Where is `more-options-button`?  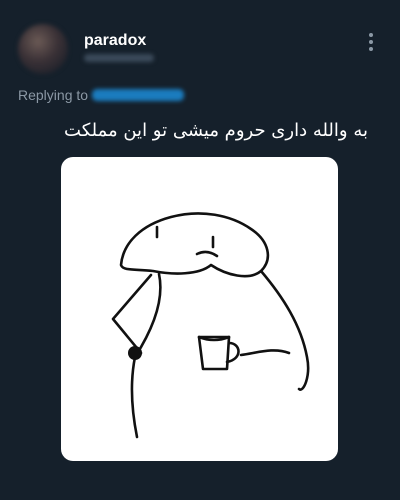 more-options-button is located at coordinates (371, 42).